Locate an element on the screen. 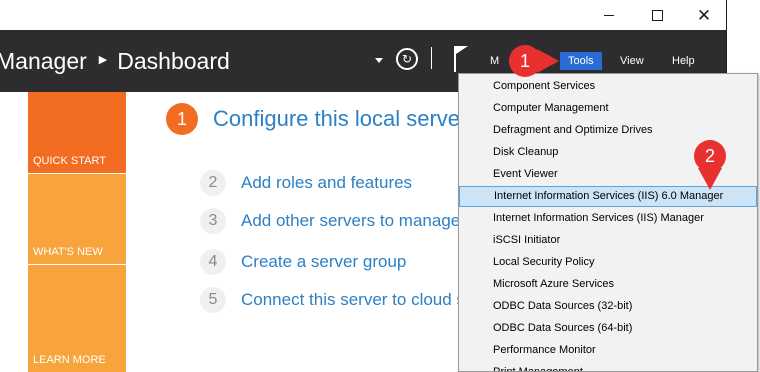 The image size is (760, 372). menu-item-local-security-policy: Local Security Policy is located at coordinates (608, 262).